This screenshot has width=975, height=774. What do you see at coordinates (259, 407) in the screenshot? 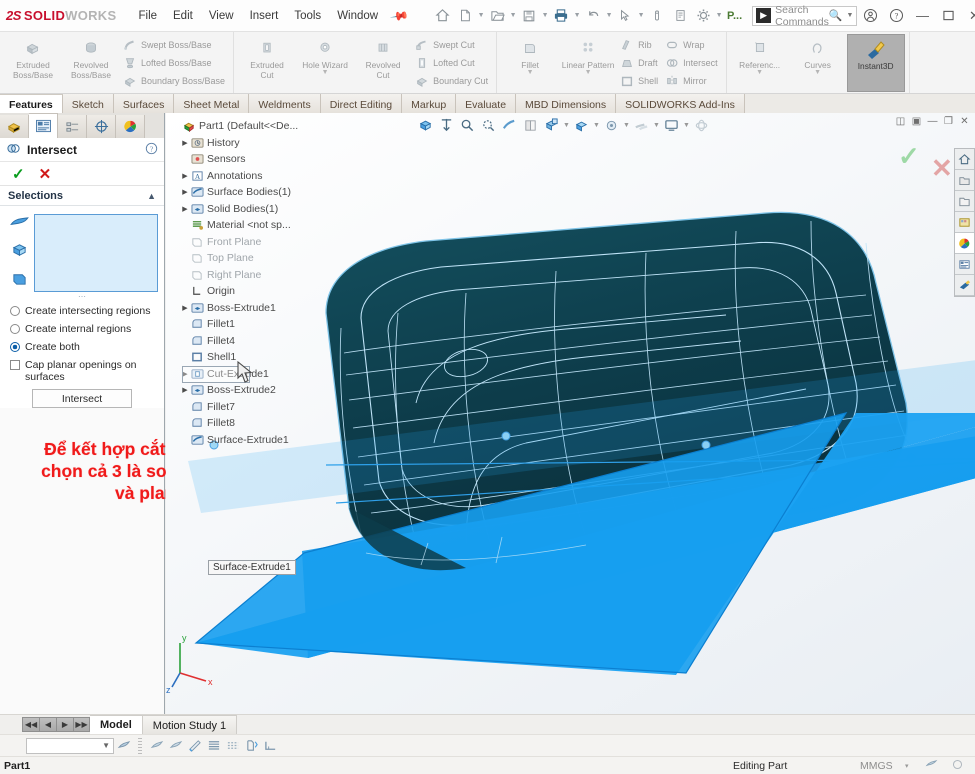
I see `tree-item-fillet7: Fillet7` at bounding box center [259, 407].